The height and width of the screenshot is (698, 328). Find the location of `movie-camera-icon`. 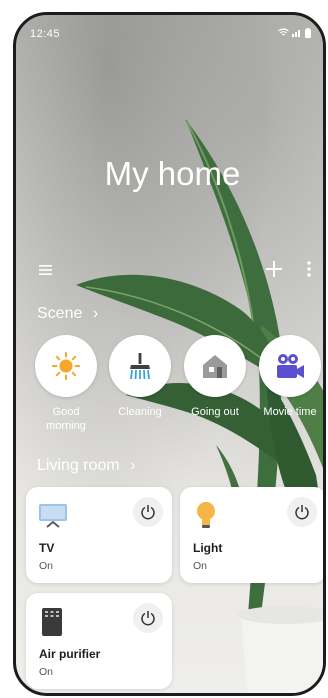

movie-camera-icon is located at coordinates (290, 366).